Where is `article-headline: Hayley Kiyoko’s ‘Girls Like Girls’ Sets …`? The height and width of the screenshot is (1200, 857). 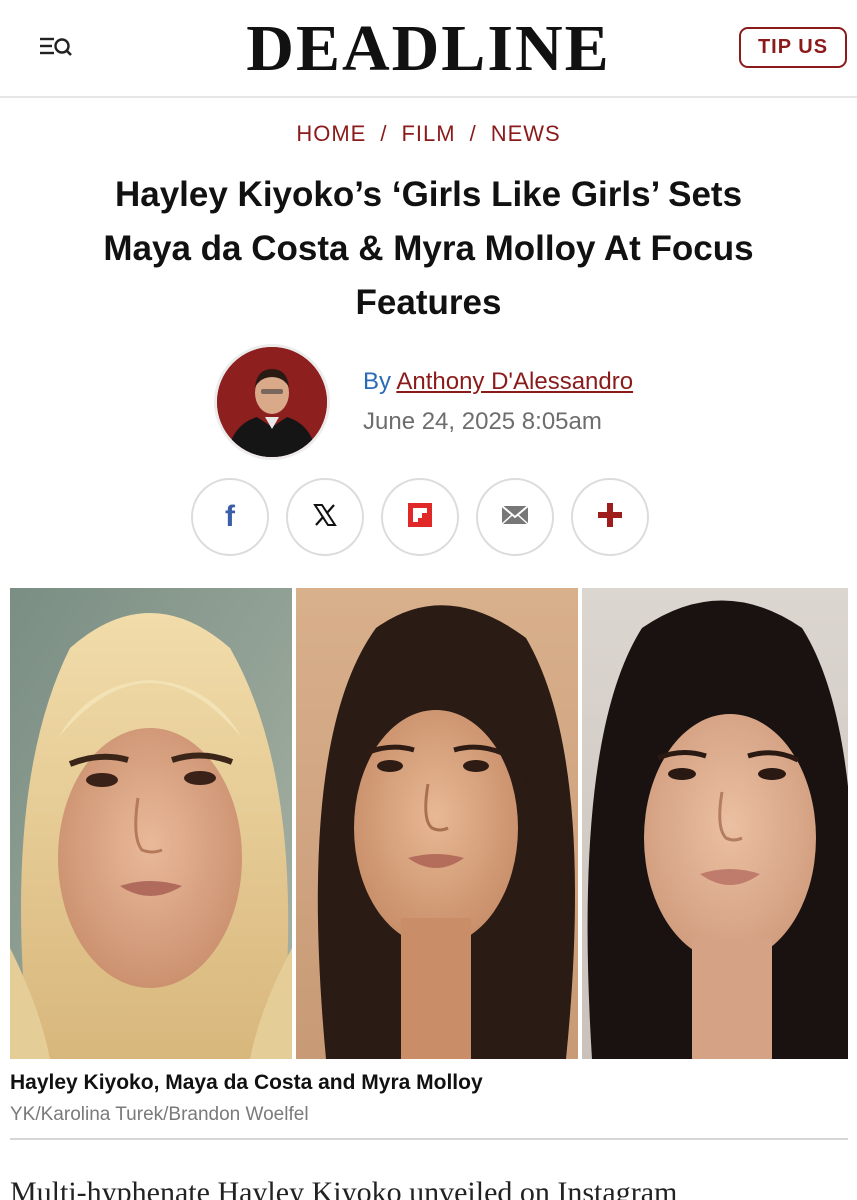
article-headline: Hayley Kiyoko’s ‘Girls Like Girls’ Sets … is located at coordinates (428, 249).